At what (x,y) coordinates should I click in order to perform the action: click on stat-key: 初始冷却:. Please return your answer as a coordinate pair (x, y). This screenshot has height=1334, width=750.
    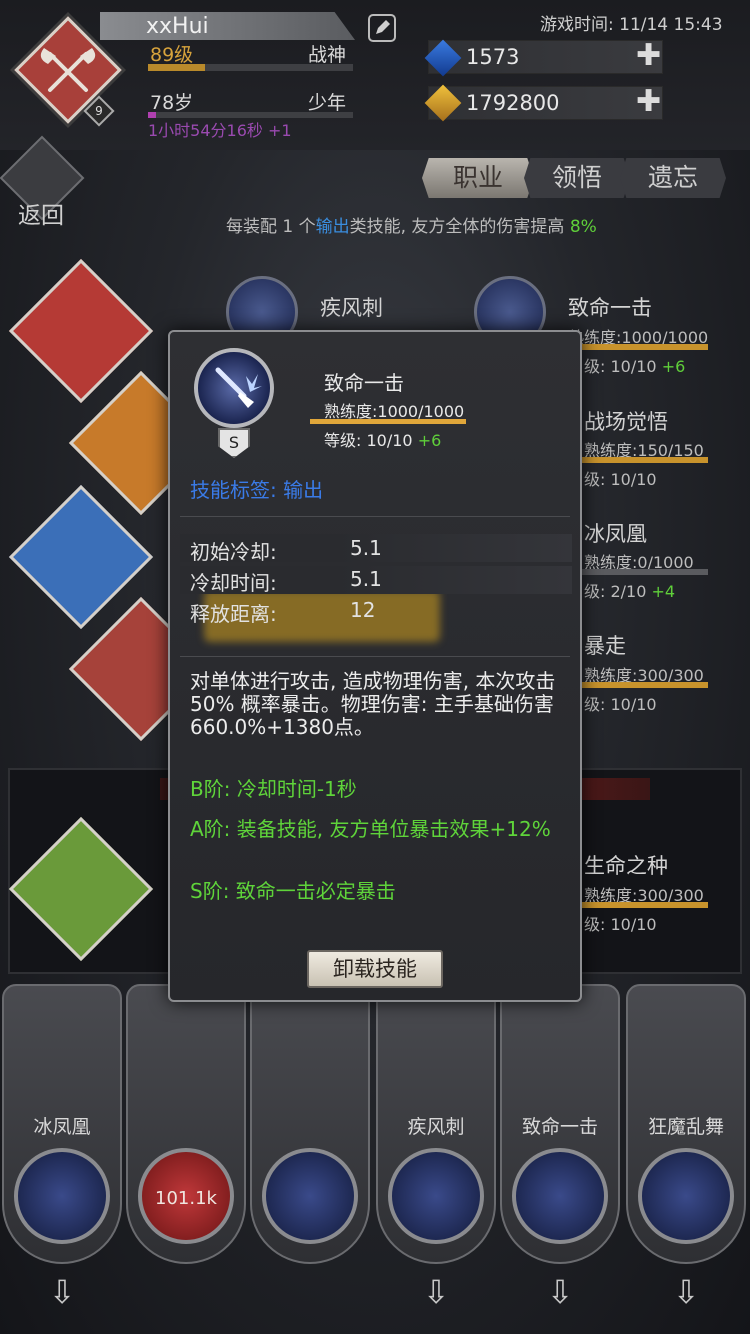
    Looking at the image, I should click on (233, 552).